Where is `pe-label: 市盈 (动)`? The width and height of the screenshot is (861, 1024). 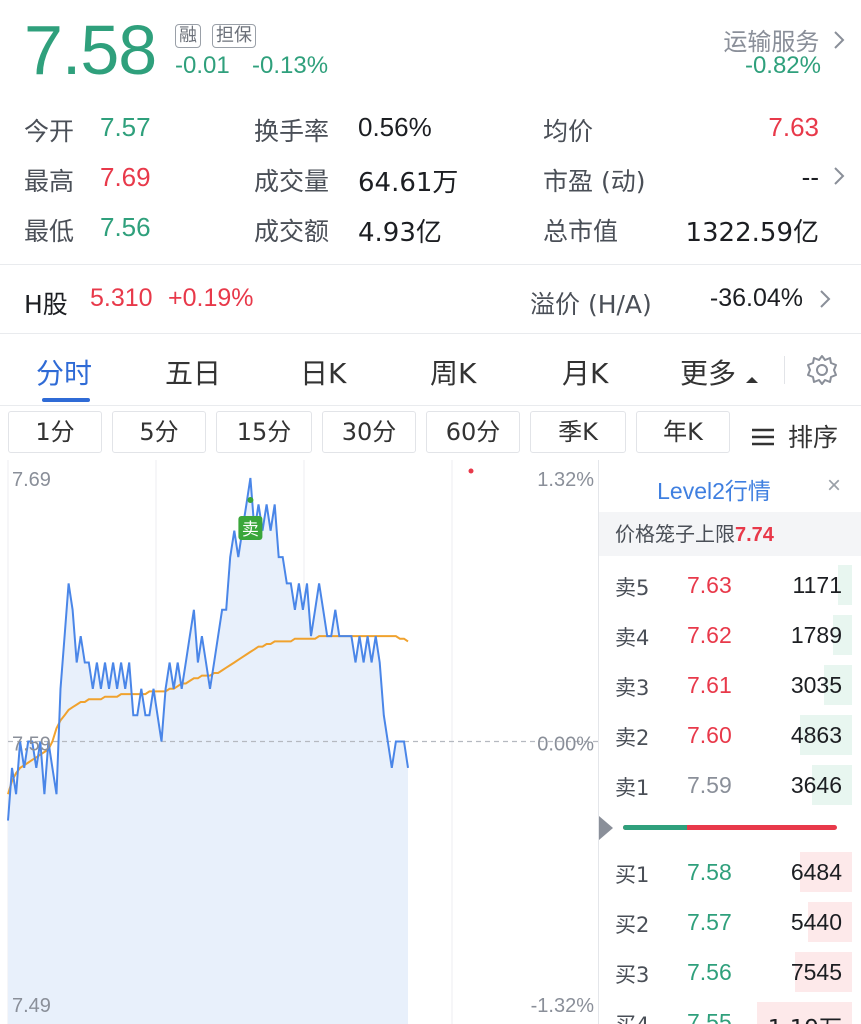 pe-label: 市盈 (动) is located at coordinates (594, 181).